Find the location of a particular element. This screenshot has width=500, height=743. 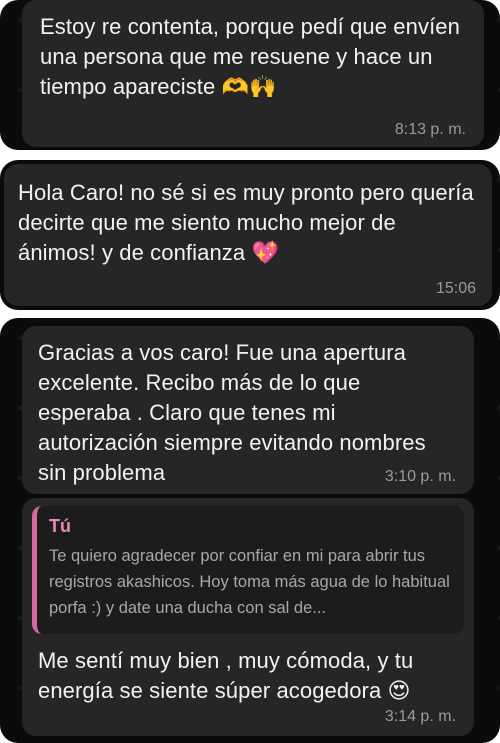

quoted-author: Tú is located at coordinates (60, 526).